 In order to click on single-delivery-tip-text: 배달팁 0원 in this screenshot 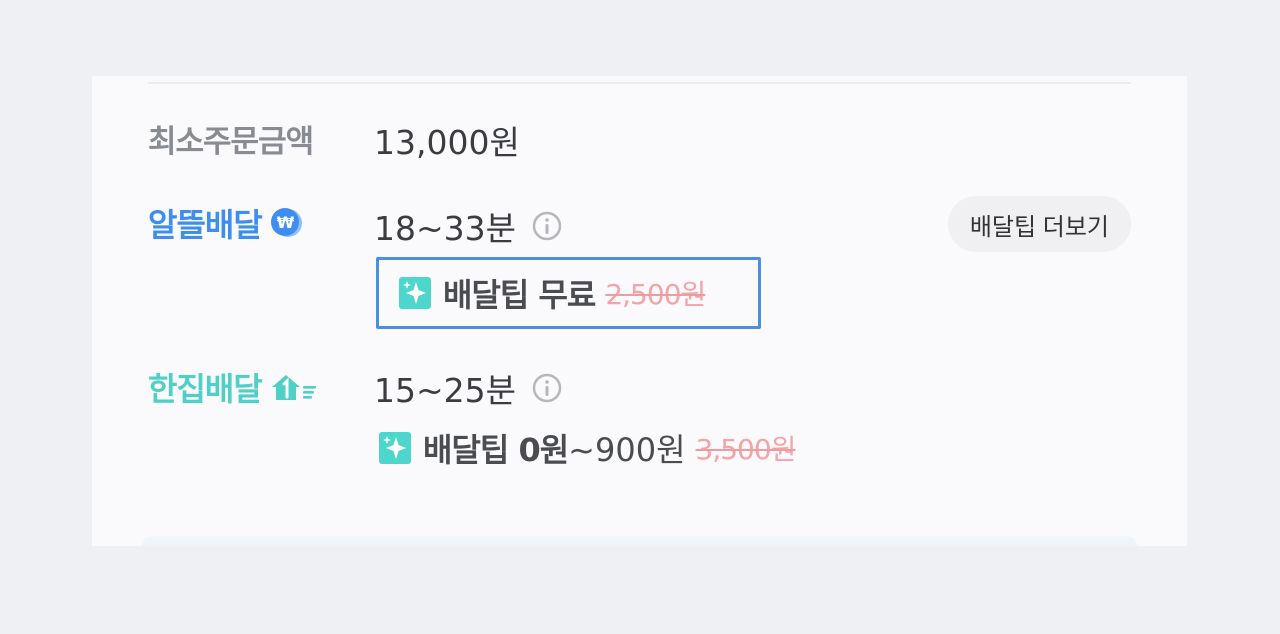, I will do `click(496, 450)`.